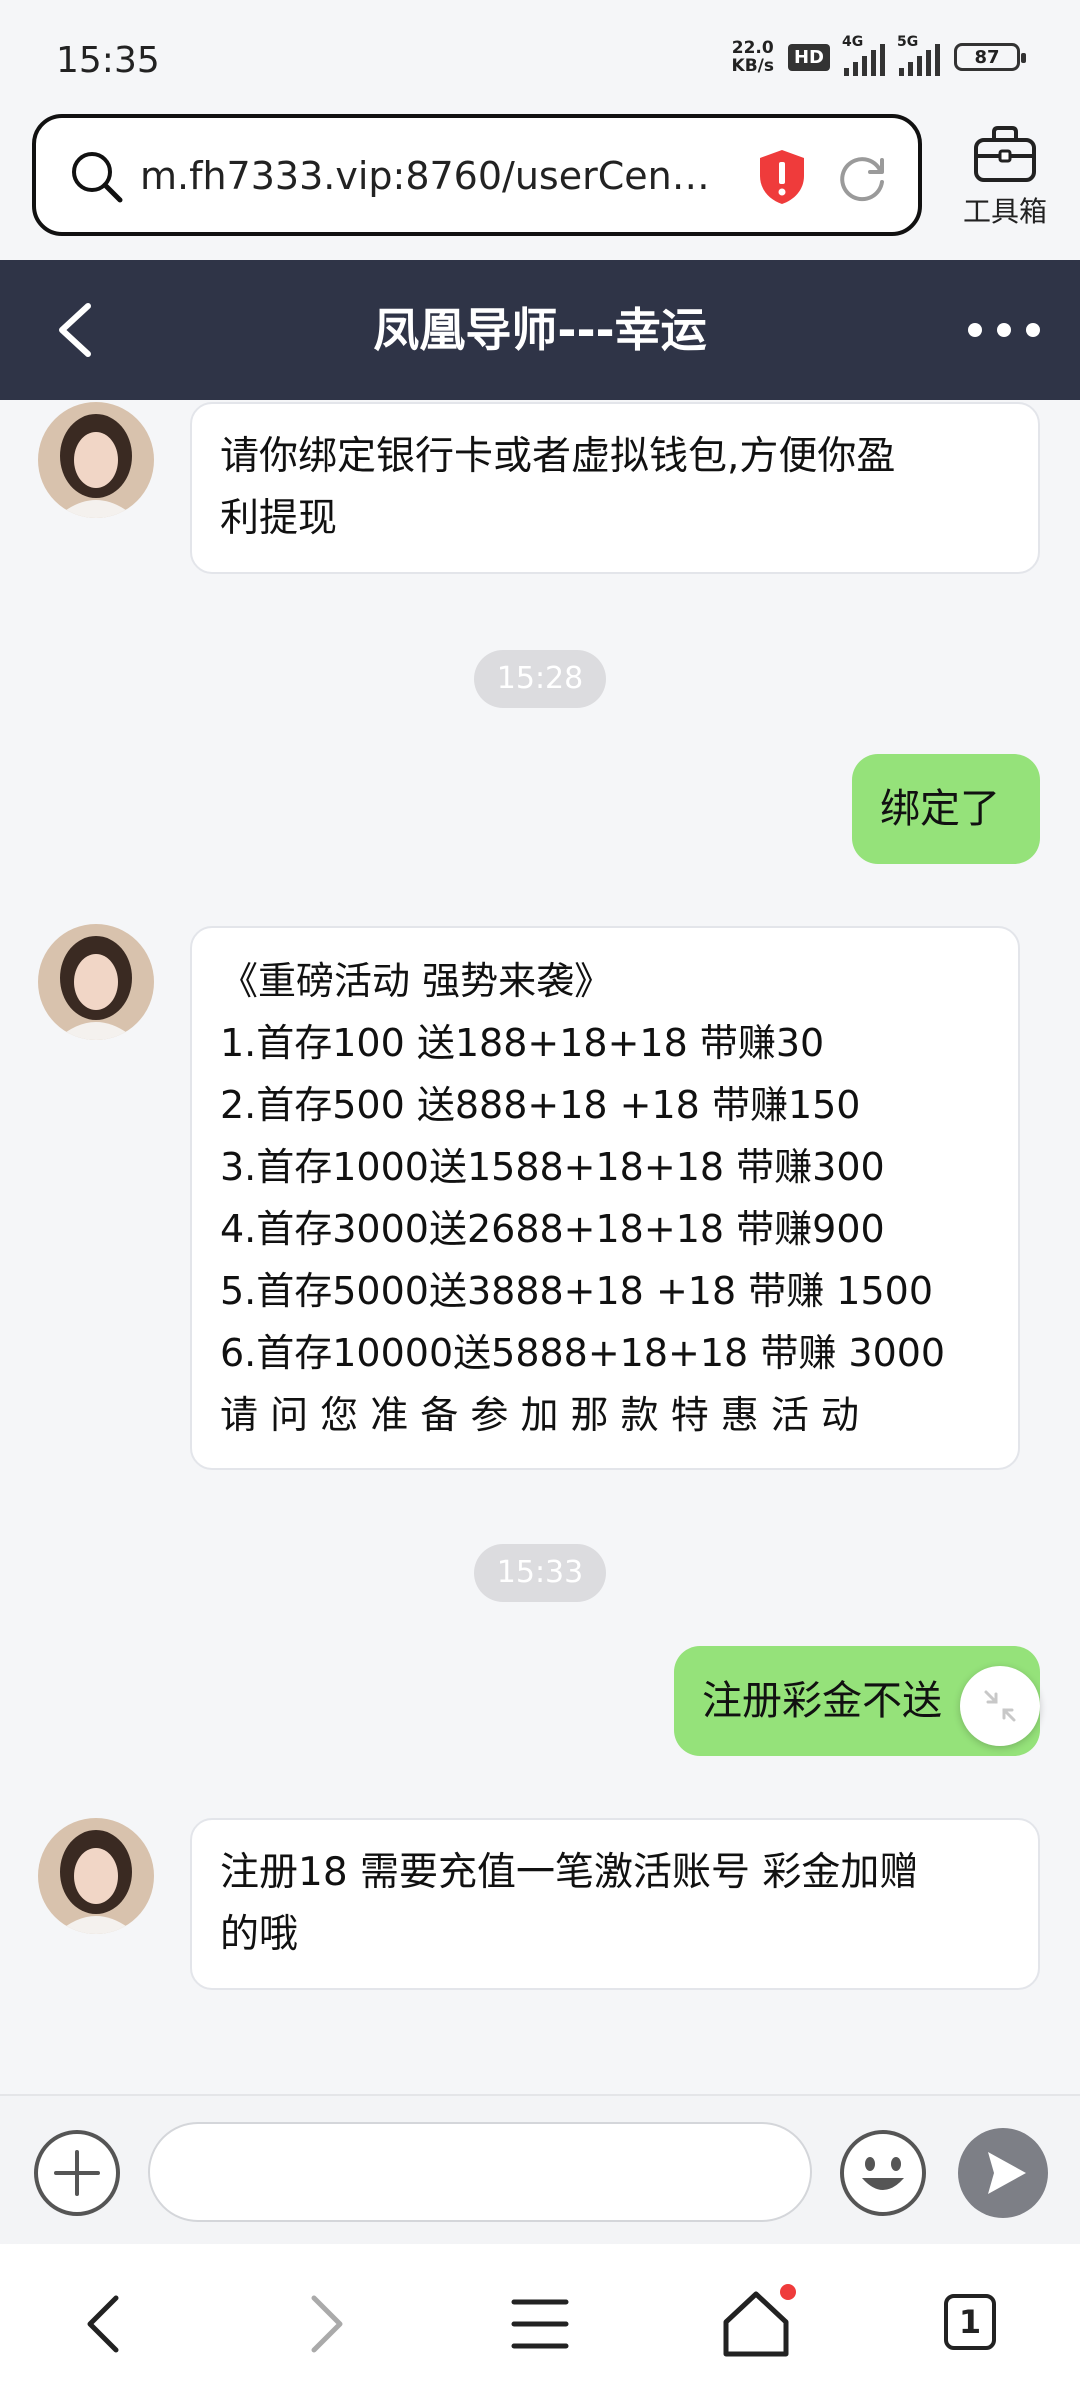 The height and width of the screenshot is (2400, 1080). I want to click on status-bar: 15:35 22.0 KB/s HD 4G 5G 87, so click(540, 55).